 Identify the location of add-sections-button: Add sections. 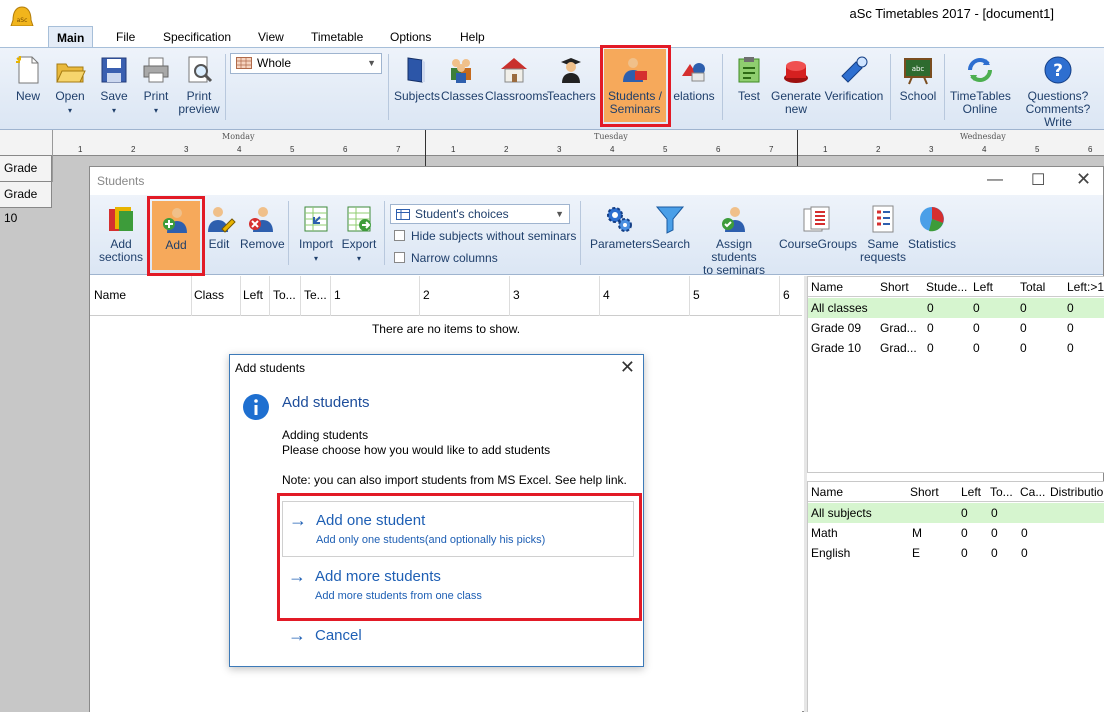
(121, 233).